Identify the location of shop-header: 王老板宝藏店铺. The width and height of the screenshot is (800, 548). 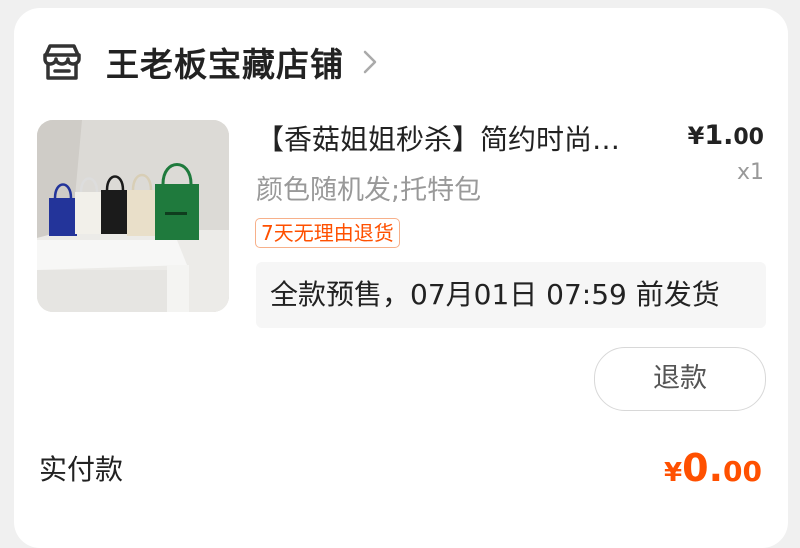
(209, 62).